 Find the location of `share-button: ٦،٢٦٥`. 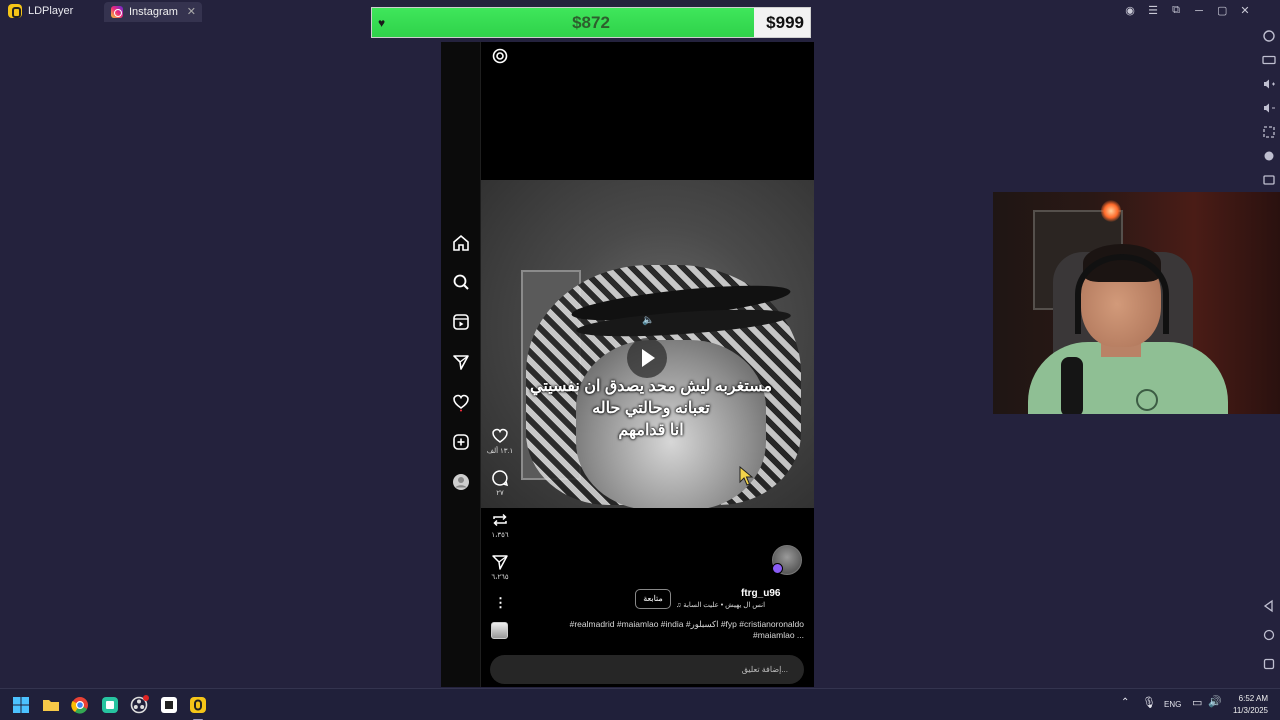

share-button: ٦،٢٦٥ is located at coordinates (500, 566).